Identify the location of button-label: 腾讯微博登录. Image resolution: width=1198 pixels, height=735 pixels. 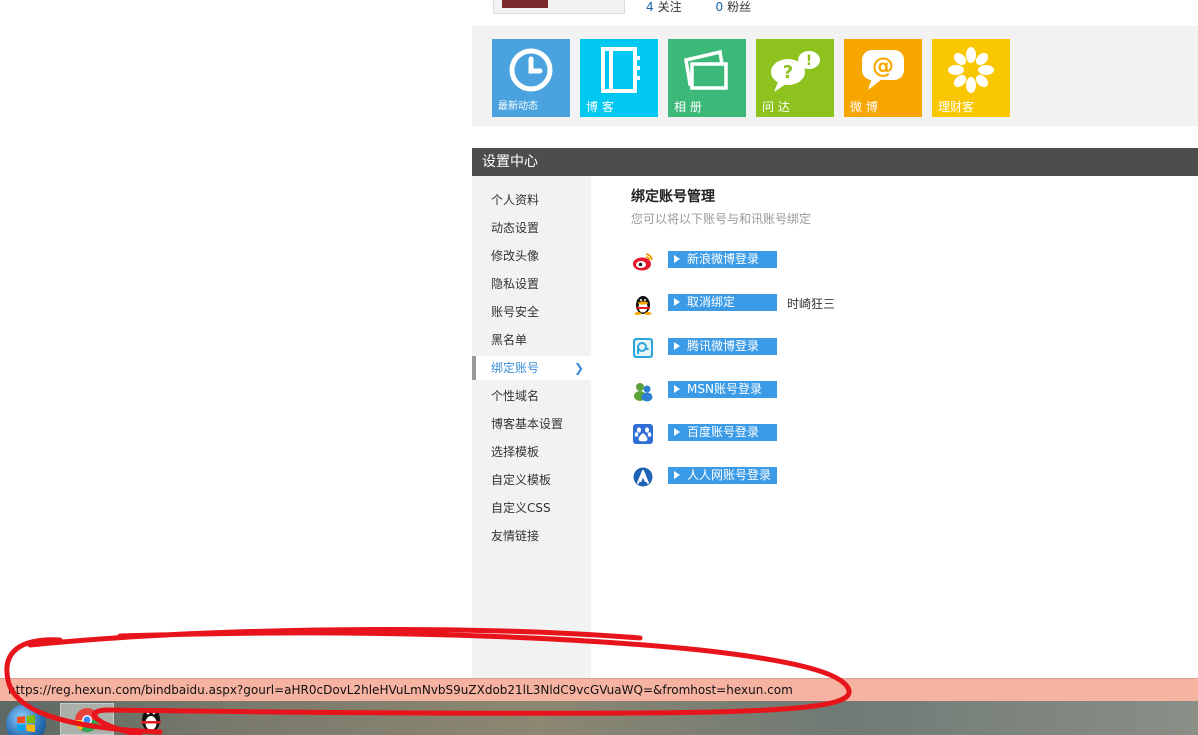
(723, 346).